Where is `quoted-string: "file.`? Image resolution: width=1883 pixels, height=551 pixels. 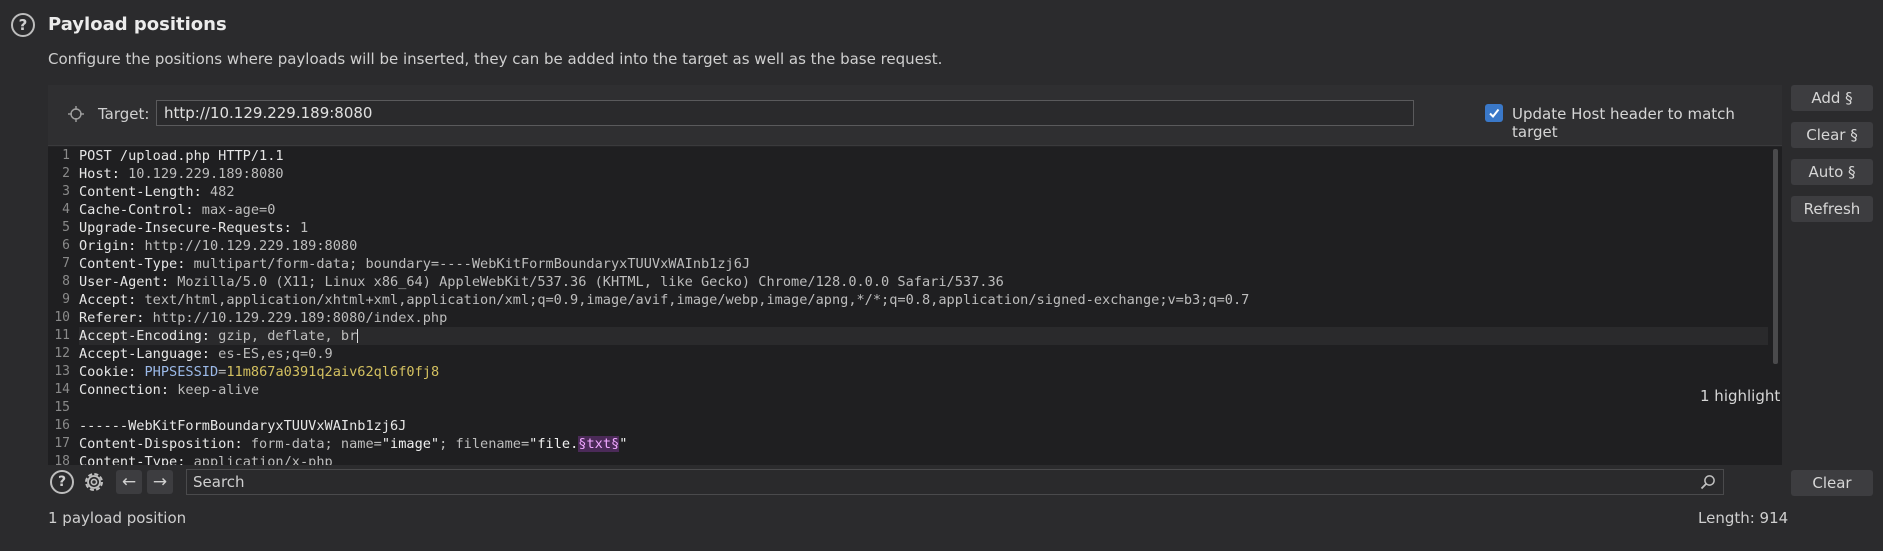 quoted-string: "file. is located at coordinates (554, 444).